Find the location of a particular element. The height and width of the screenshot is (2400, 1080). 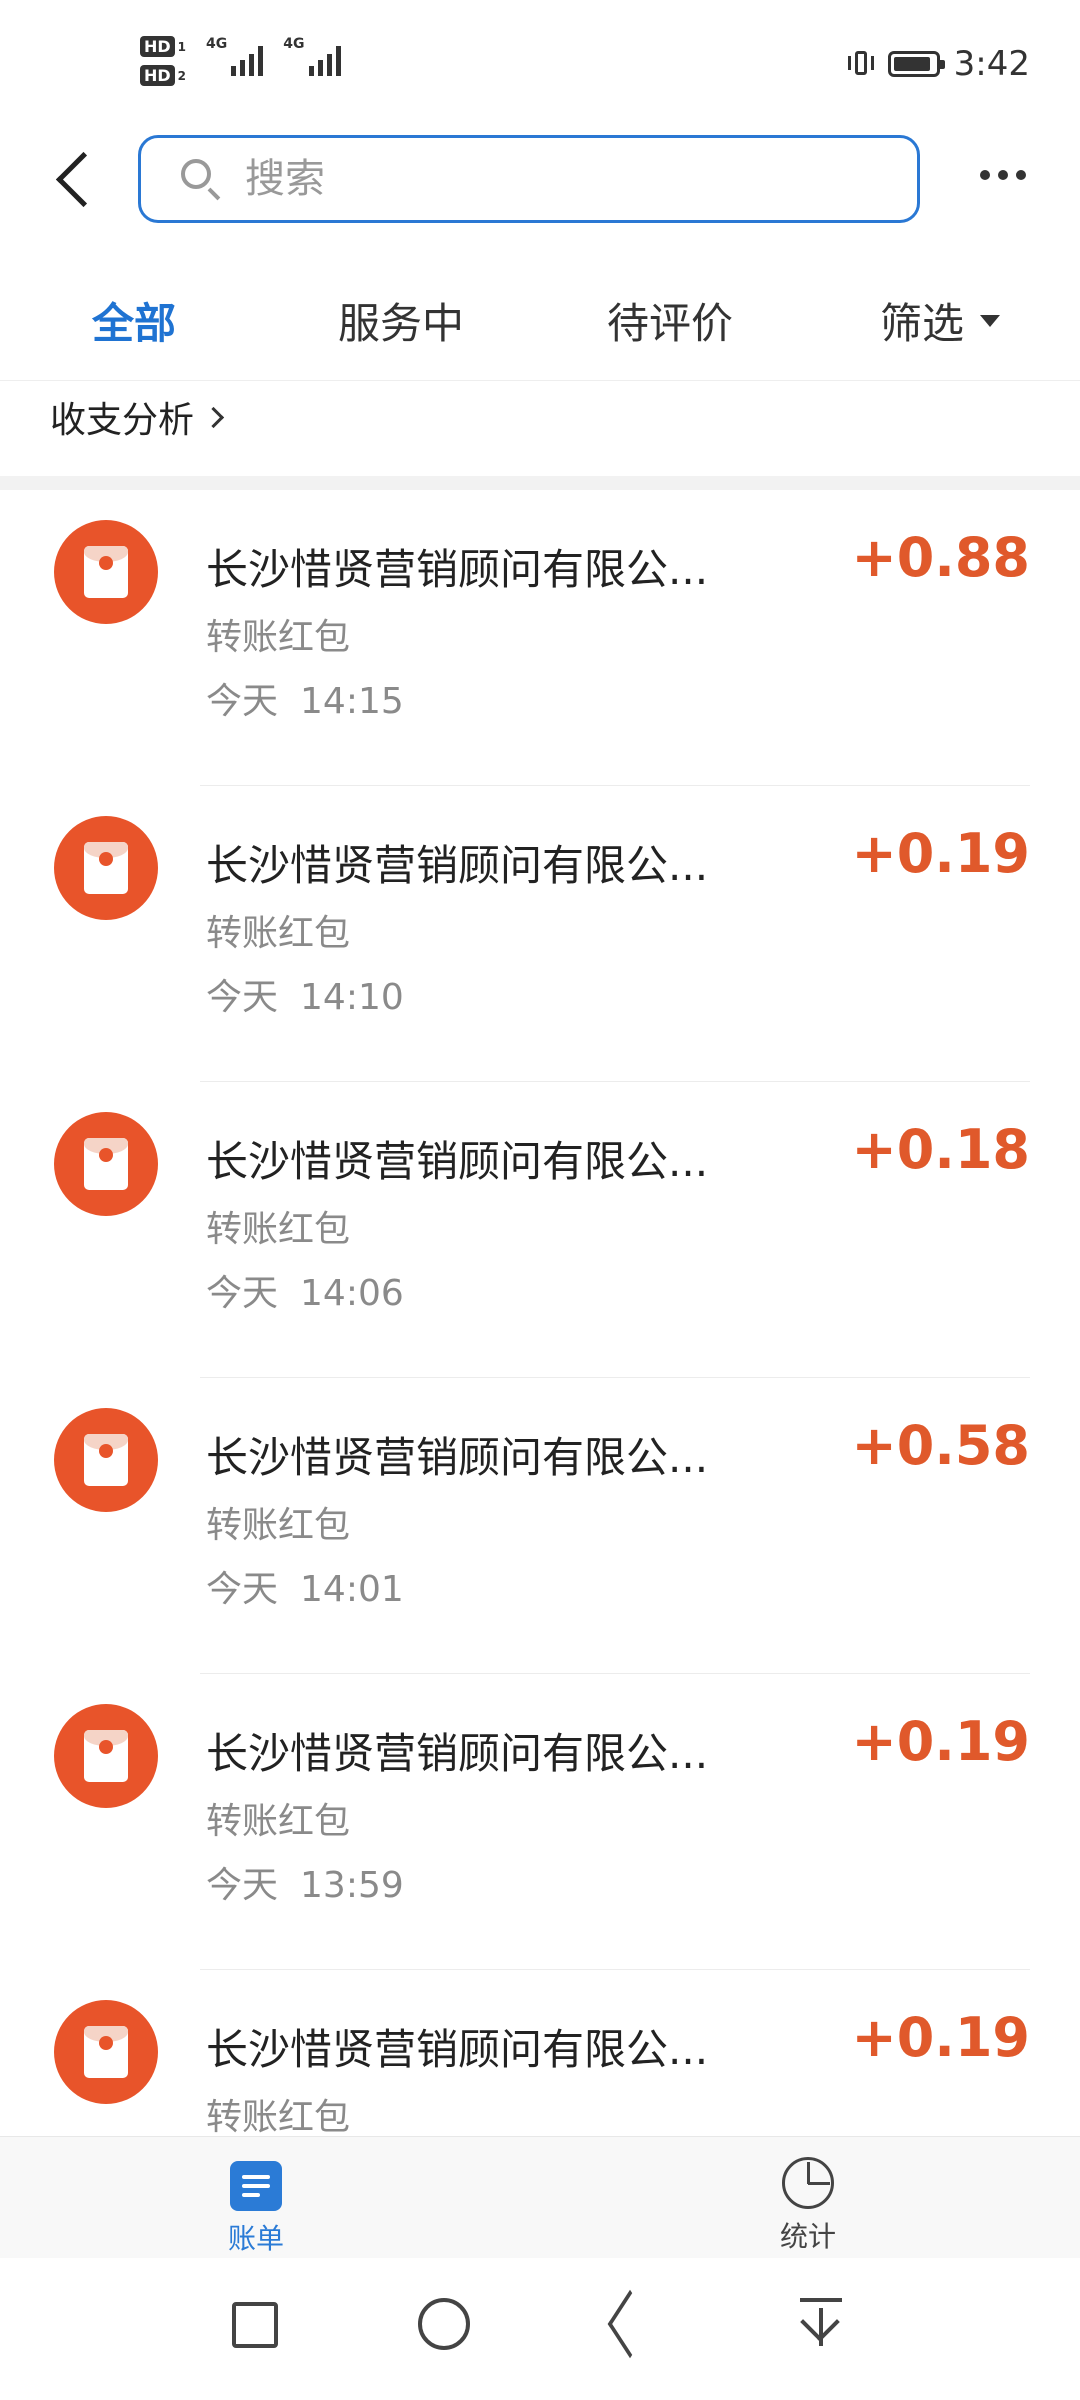

hd-indicator-1: HD 1 is located at coordinates (163, 46).